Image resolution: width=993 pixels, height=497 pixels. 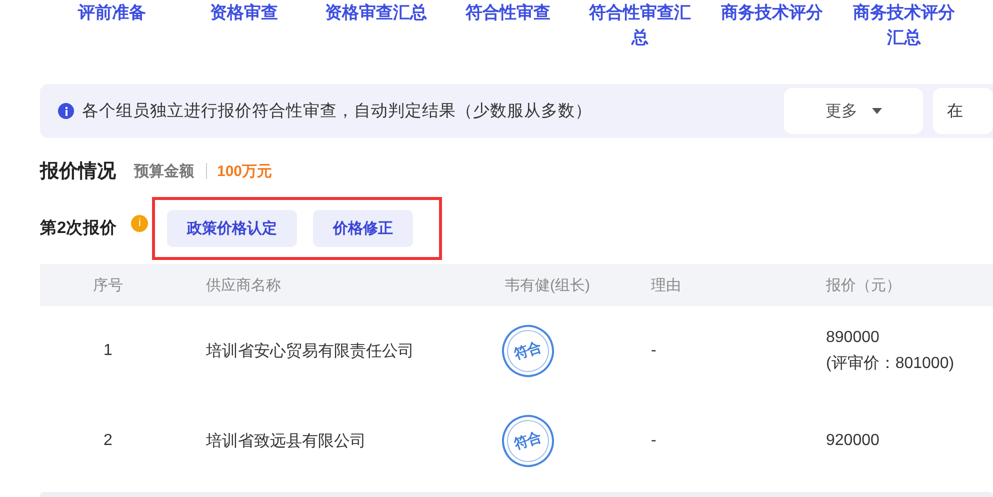 I want to click on budget-label: 预算金额, so click(x=164, y=171).